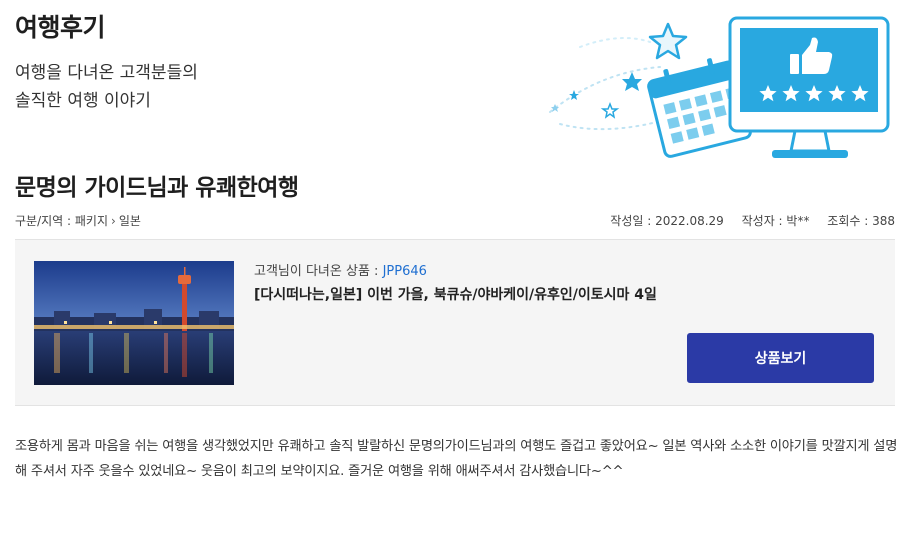  What do you see at coordinates (106, 73) in the screenshot?
I see `page-subtitle-line1: 여행을 다녀온 고객분들의` at bounding box center [106, 73].